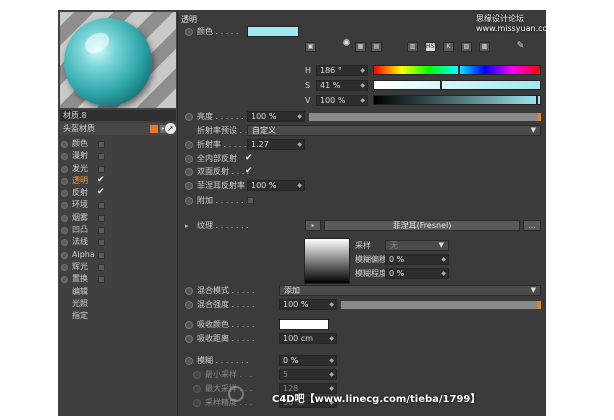  What do you see at coordinates (431, 47) in the screenshot?
I see `hsv-mode-icon: HSV` at bounding box center [431, 47].